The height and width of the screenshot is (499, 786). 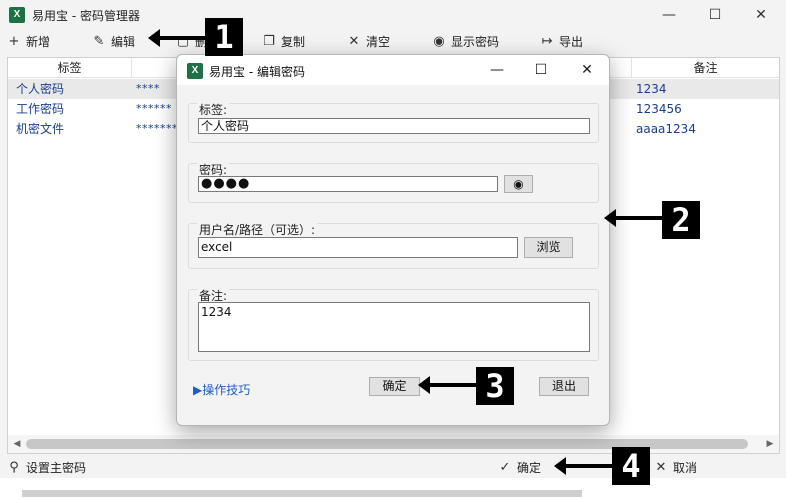 What do you see at coordinates (378, 41) in the screenshot?
I see `clear-button-label: 清空` at bounding box center [378, 41].